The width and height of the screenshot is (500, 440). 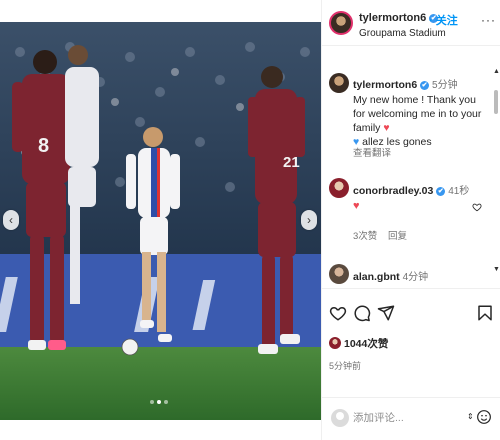 I want to click on jersey-number-21: 21, so click(x=291, y=162).